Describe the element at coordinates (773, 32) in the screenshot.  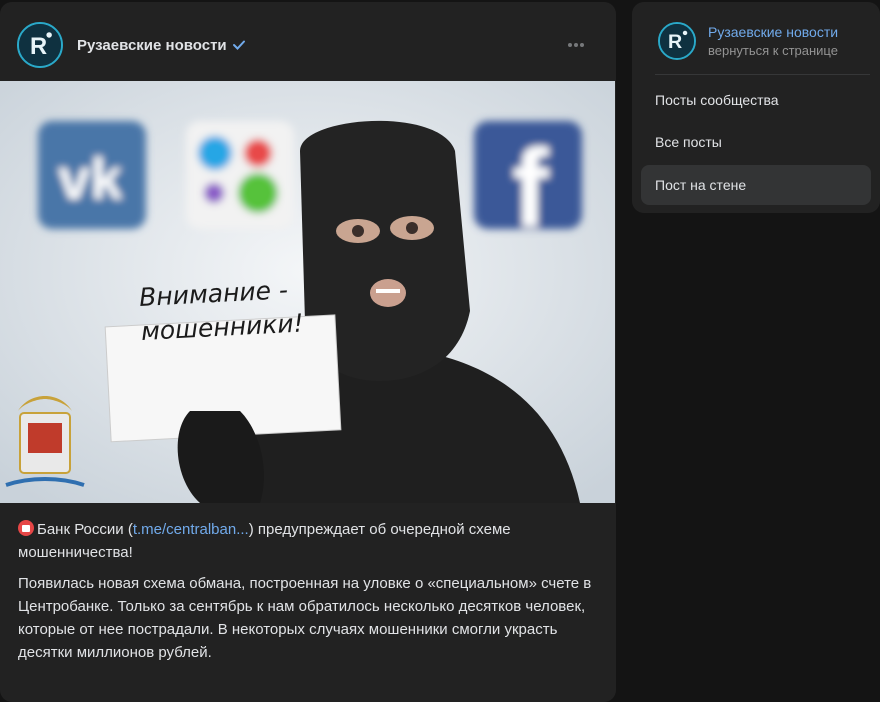
I see `sidebar-community-name: Рузаевские новости` at that location.